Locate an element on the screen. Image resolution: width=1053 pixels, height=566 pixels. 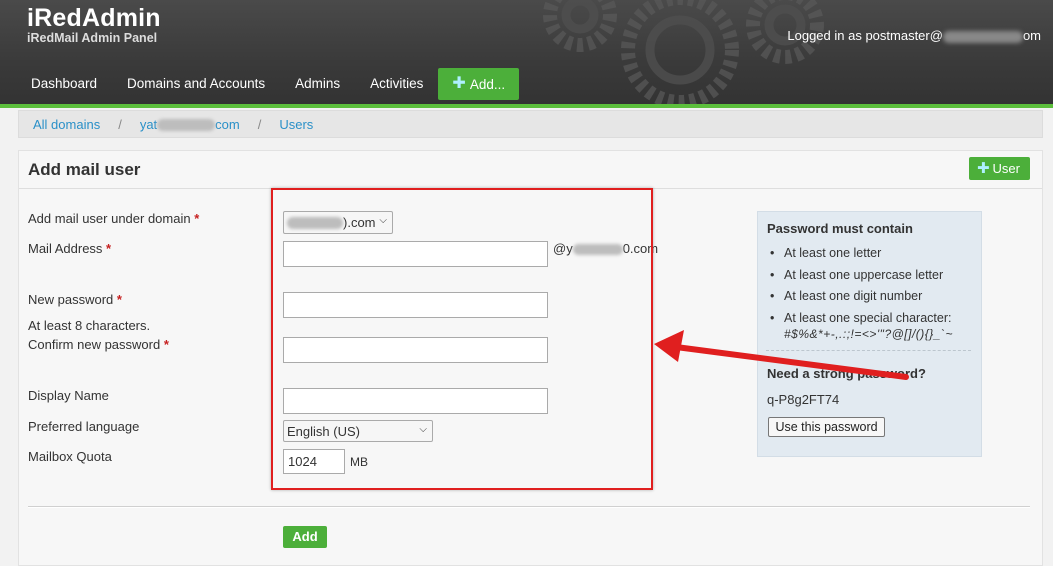
mail-address-label-text: Mail Address is located at coordinates (65, 248).